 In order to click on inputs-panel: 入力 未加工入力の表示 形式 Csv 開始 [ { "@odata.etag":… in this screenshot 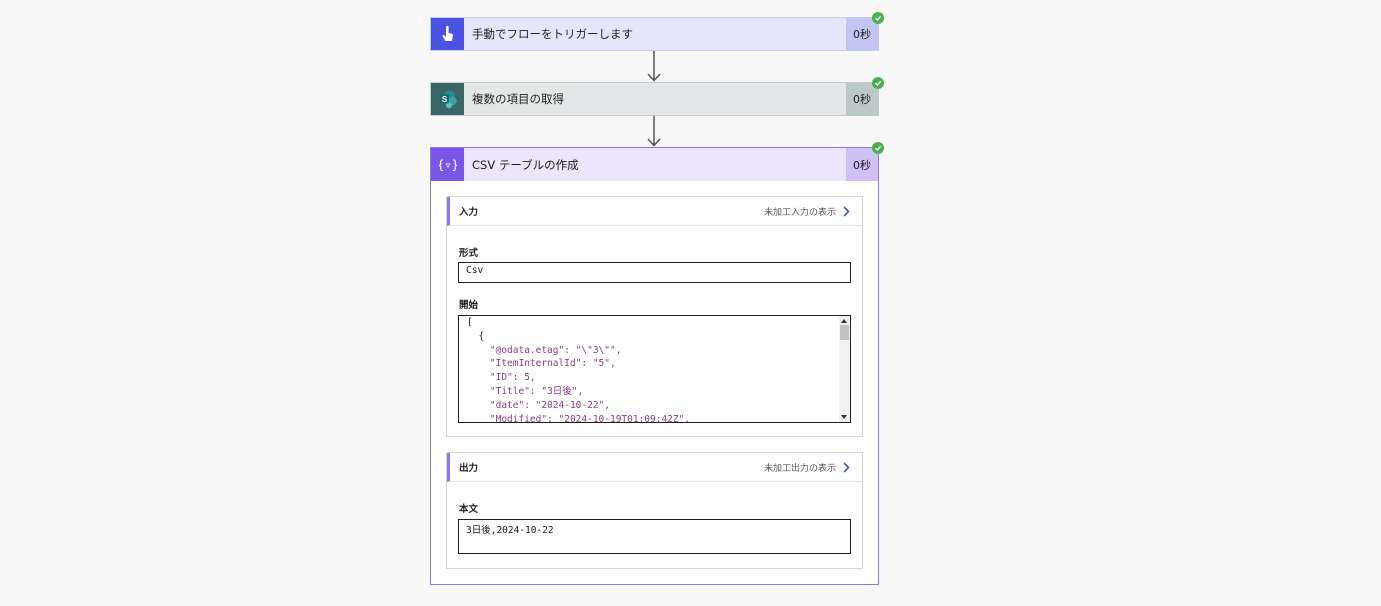, I will do `click(654, 316)`.